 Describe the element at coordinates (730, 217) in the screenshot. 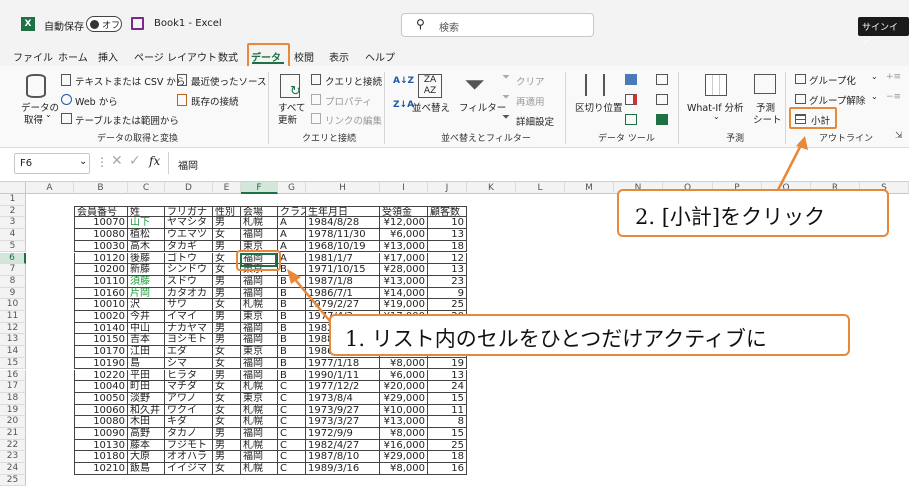

I see `callout-step2-text: 2. [小計]をクリック` at that location.